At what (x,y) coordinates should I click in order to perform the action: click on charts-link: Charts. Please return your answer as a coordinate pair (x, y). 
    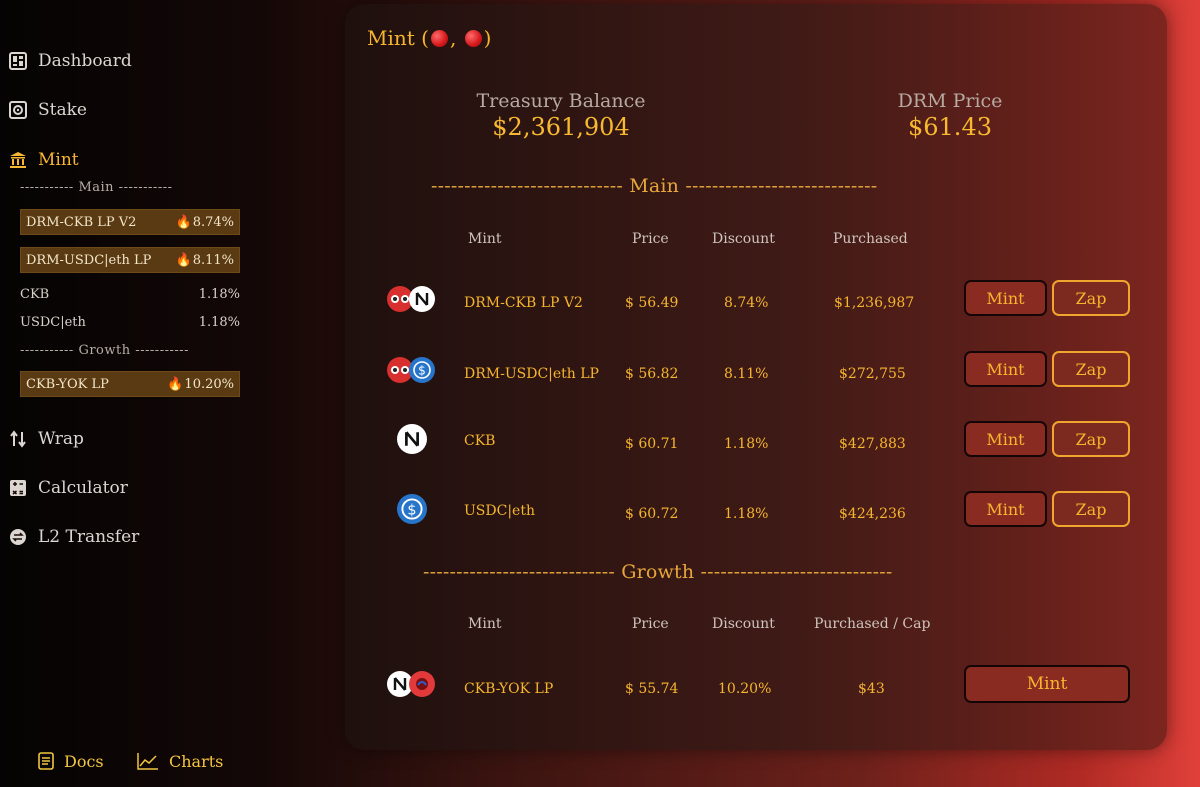
    Looking at the image, I should click on (180, 761).